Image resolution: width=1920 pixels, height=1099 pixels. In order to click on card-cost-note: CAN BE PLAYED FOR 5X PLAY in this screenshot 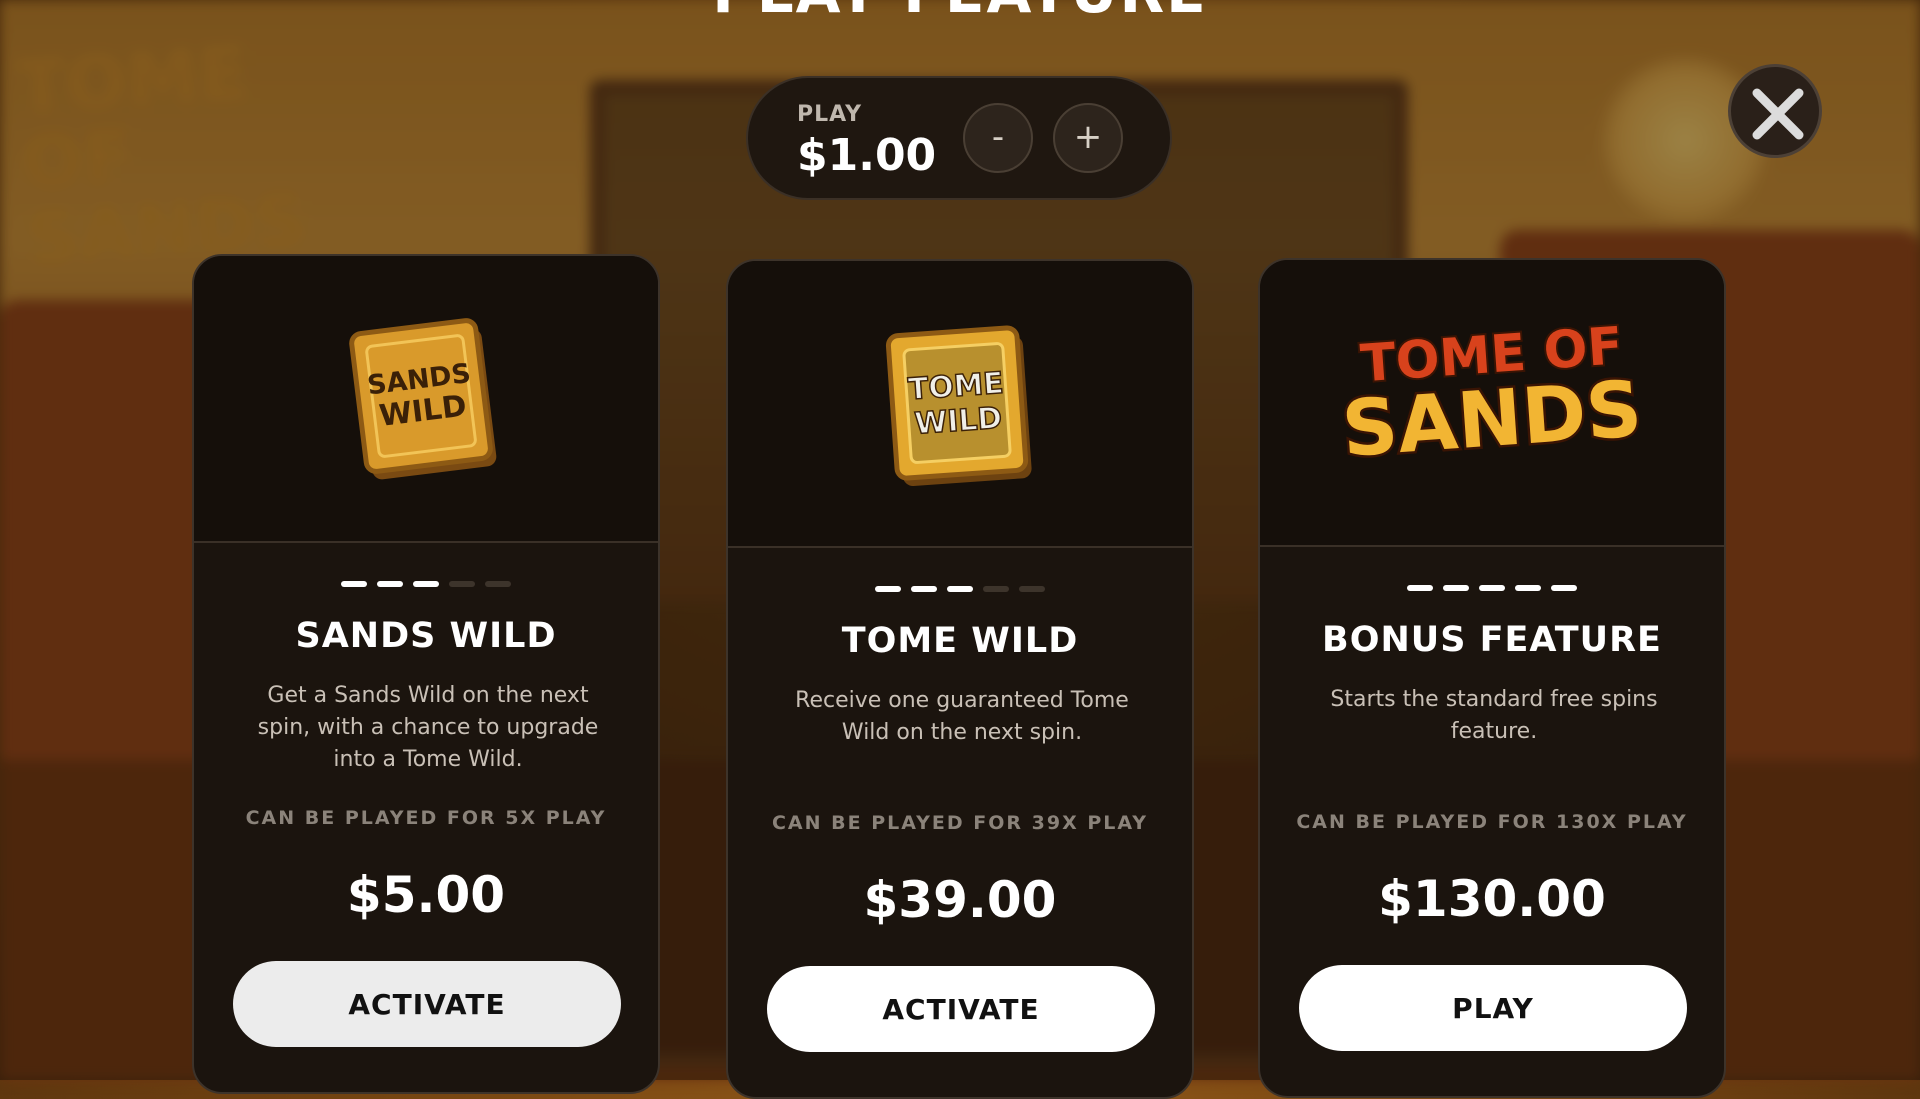, I will do `click(426, 818)`.